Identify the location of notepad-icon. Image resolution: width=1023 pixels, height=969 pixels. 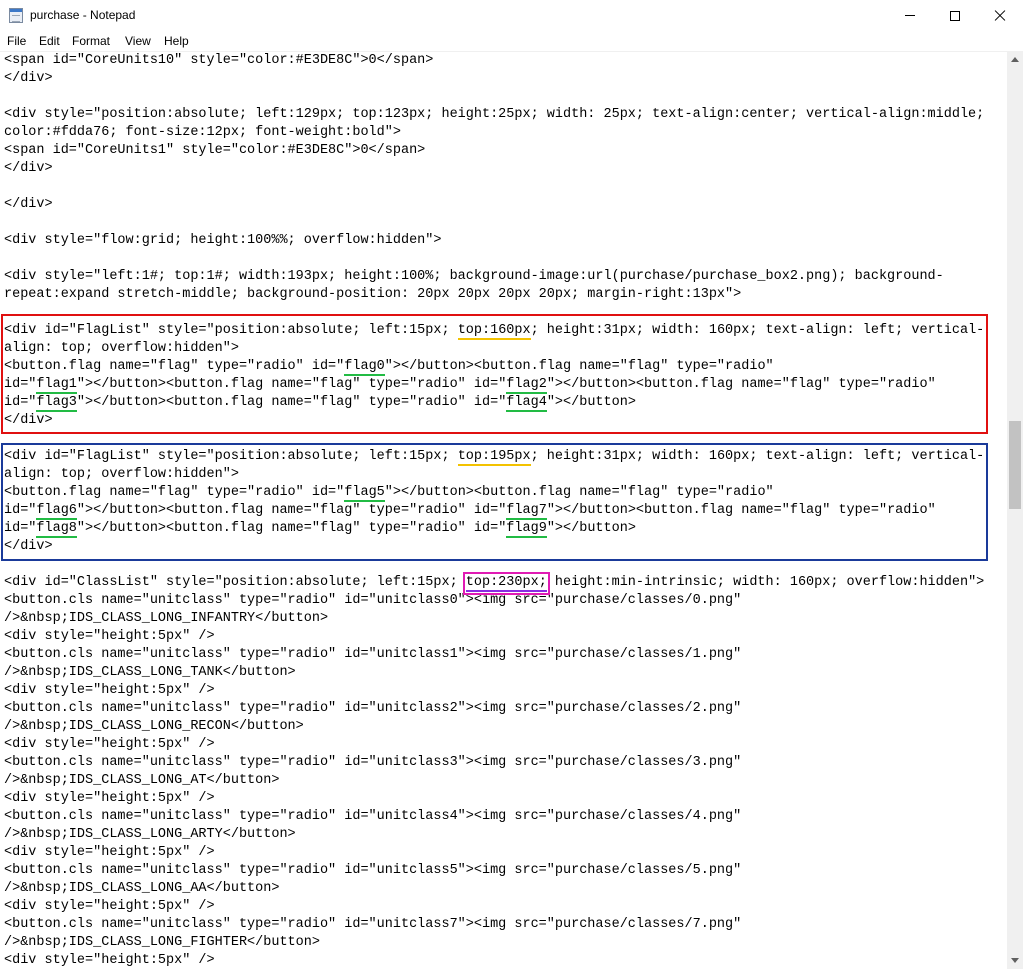
(16, 15).